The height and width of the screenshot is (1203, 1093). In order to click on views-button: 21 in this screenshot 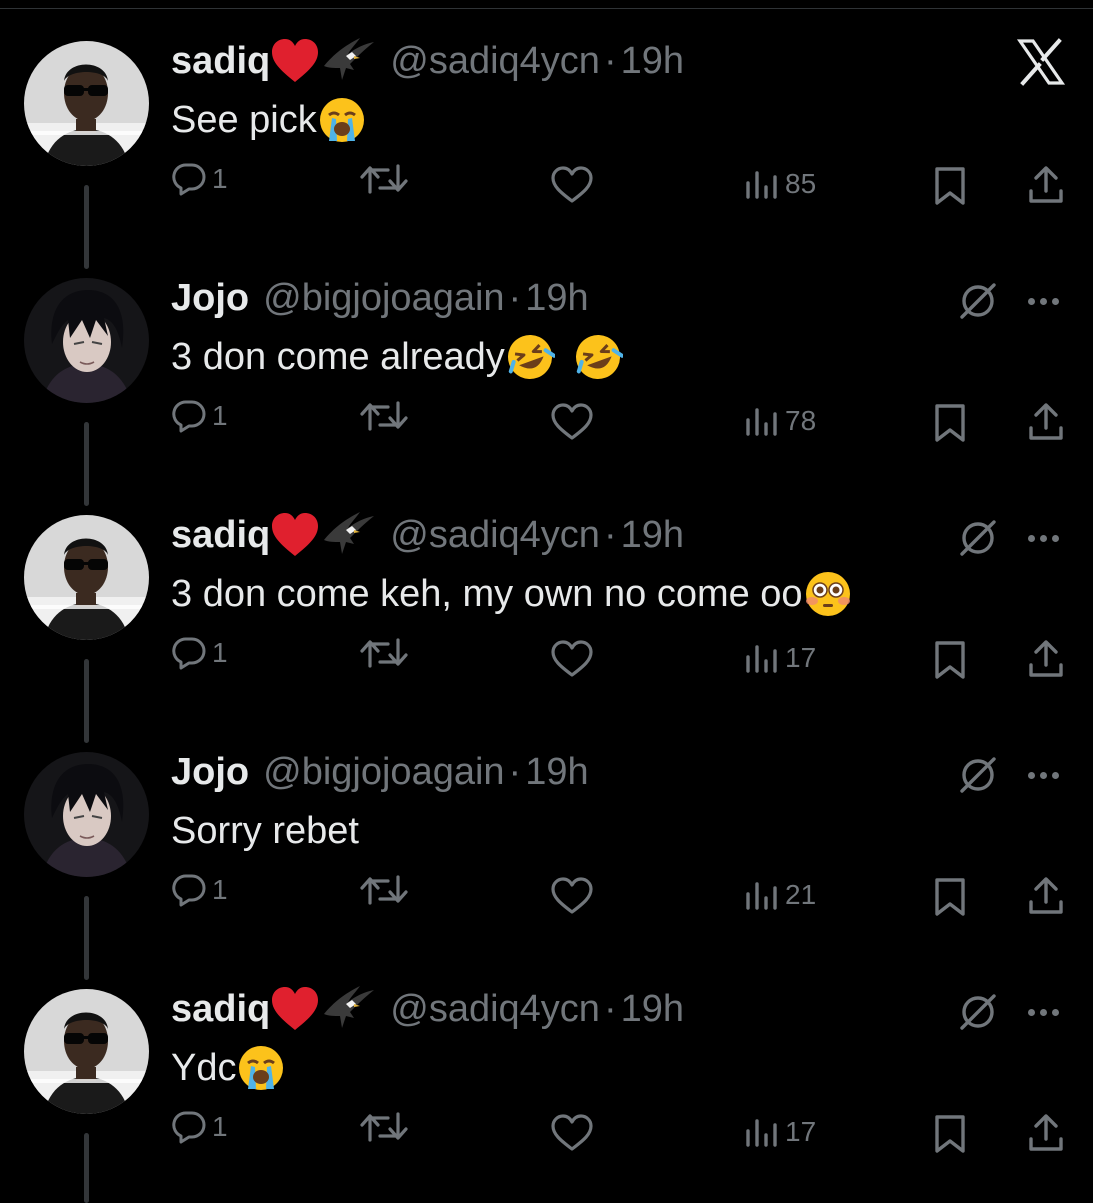, I will do `click(780, 895)`.